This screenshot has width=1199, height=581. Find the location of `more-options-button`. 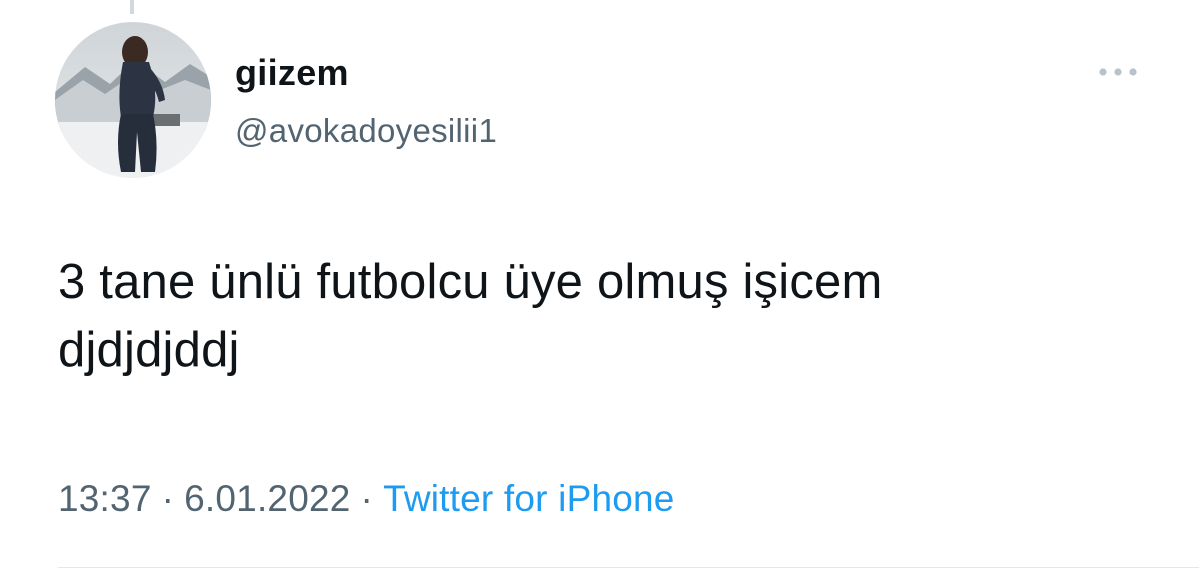

more-options-button is located at coordinates (1118, 72).